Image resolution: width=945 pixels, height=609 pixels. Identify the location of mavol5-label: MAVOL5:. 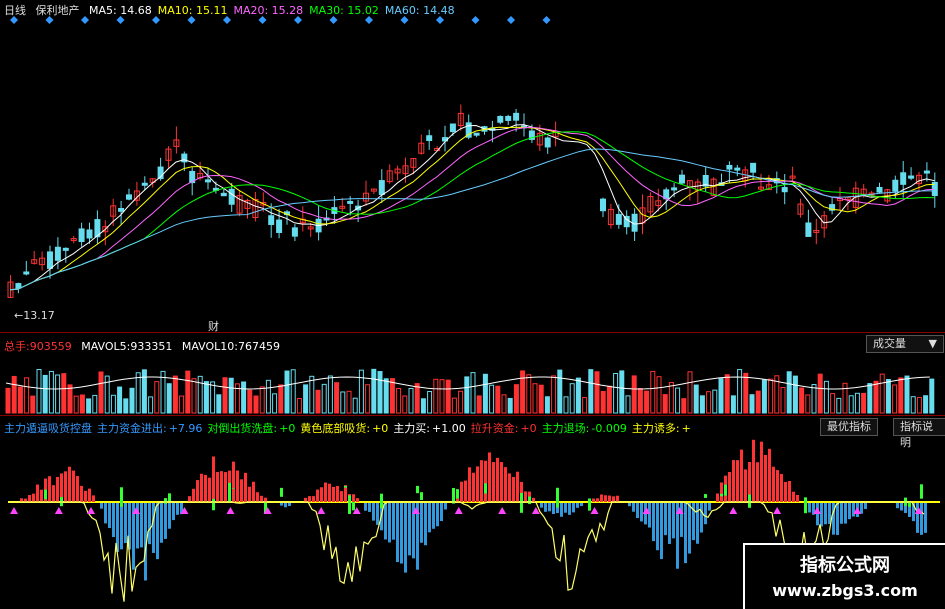
(106, 346).